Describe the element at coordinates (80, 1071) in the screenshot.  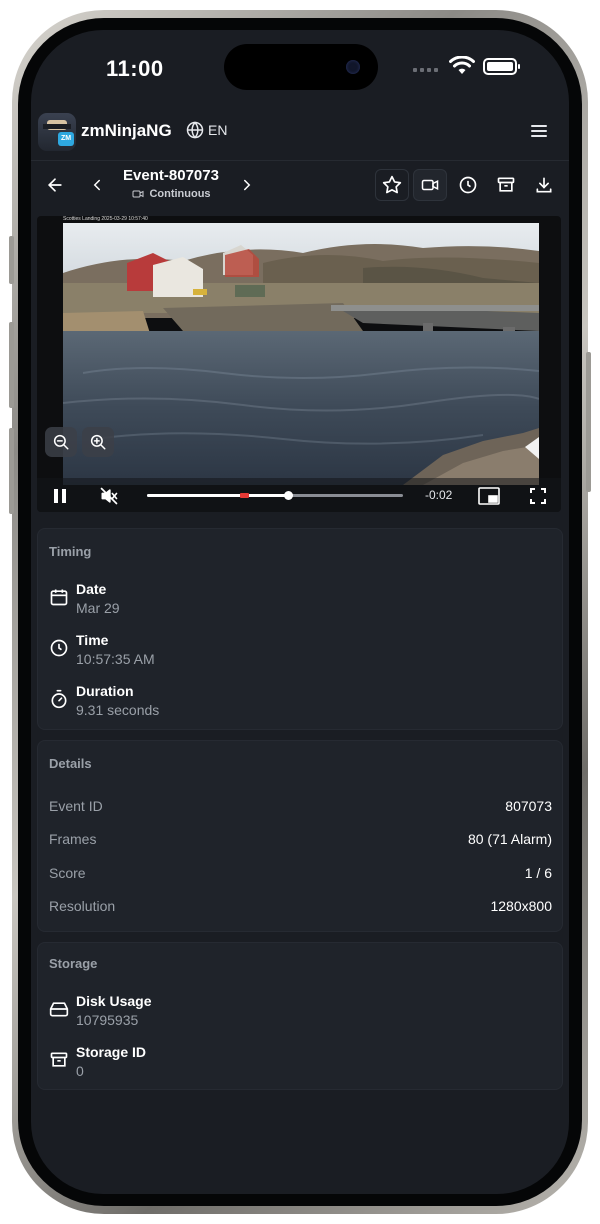
I see `storage-id-value: 0` at that location.